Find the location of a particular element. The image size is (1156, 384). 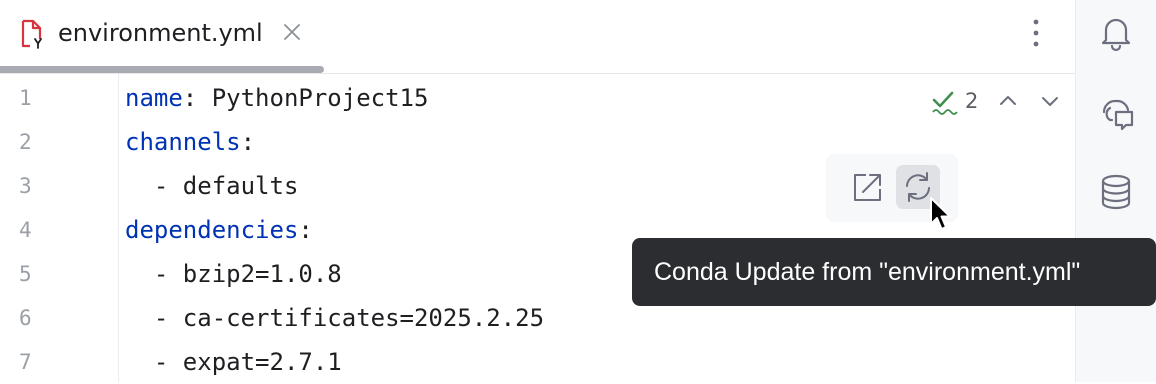

inspection-count: 2 is located at coordinates (972, 101).